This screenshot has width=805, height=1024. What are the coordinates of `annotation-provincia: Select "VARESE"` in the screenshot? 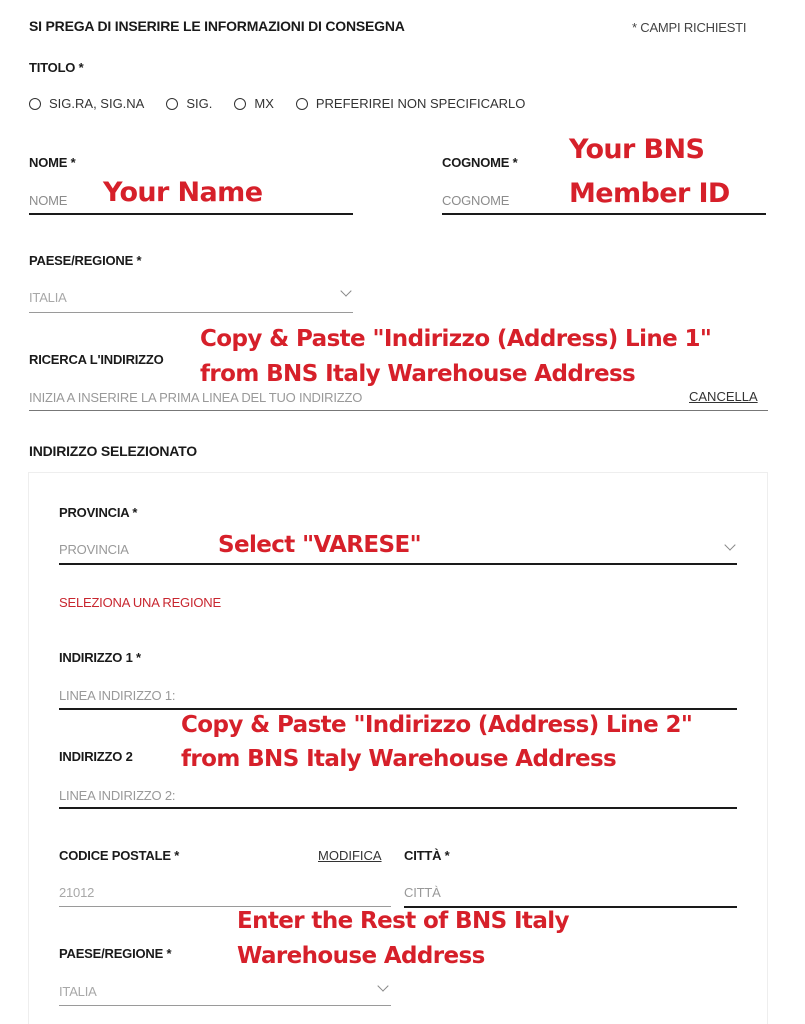 It's located at (320, 545).